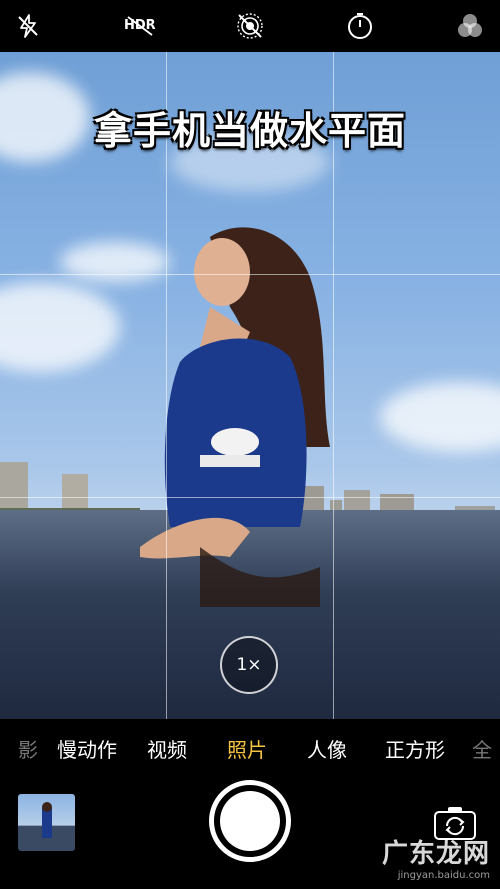  I want to click on mode-portrait: 人像, so click(327, 748).